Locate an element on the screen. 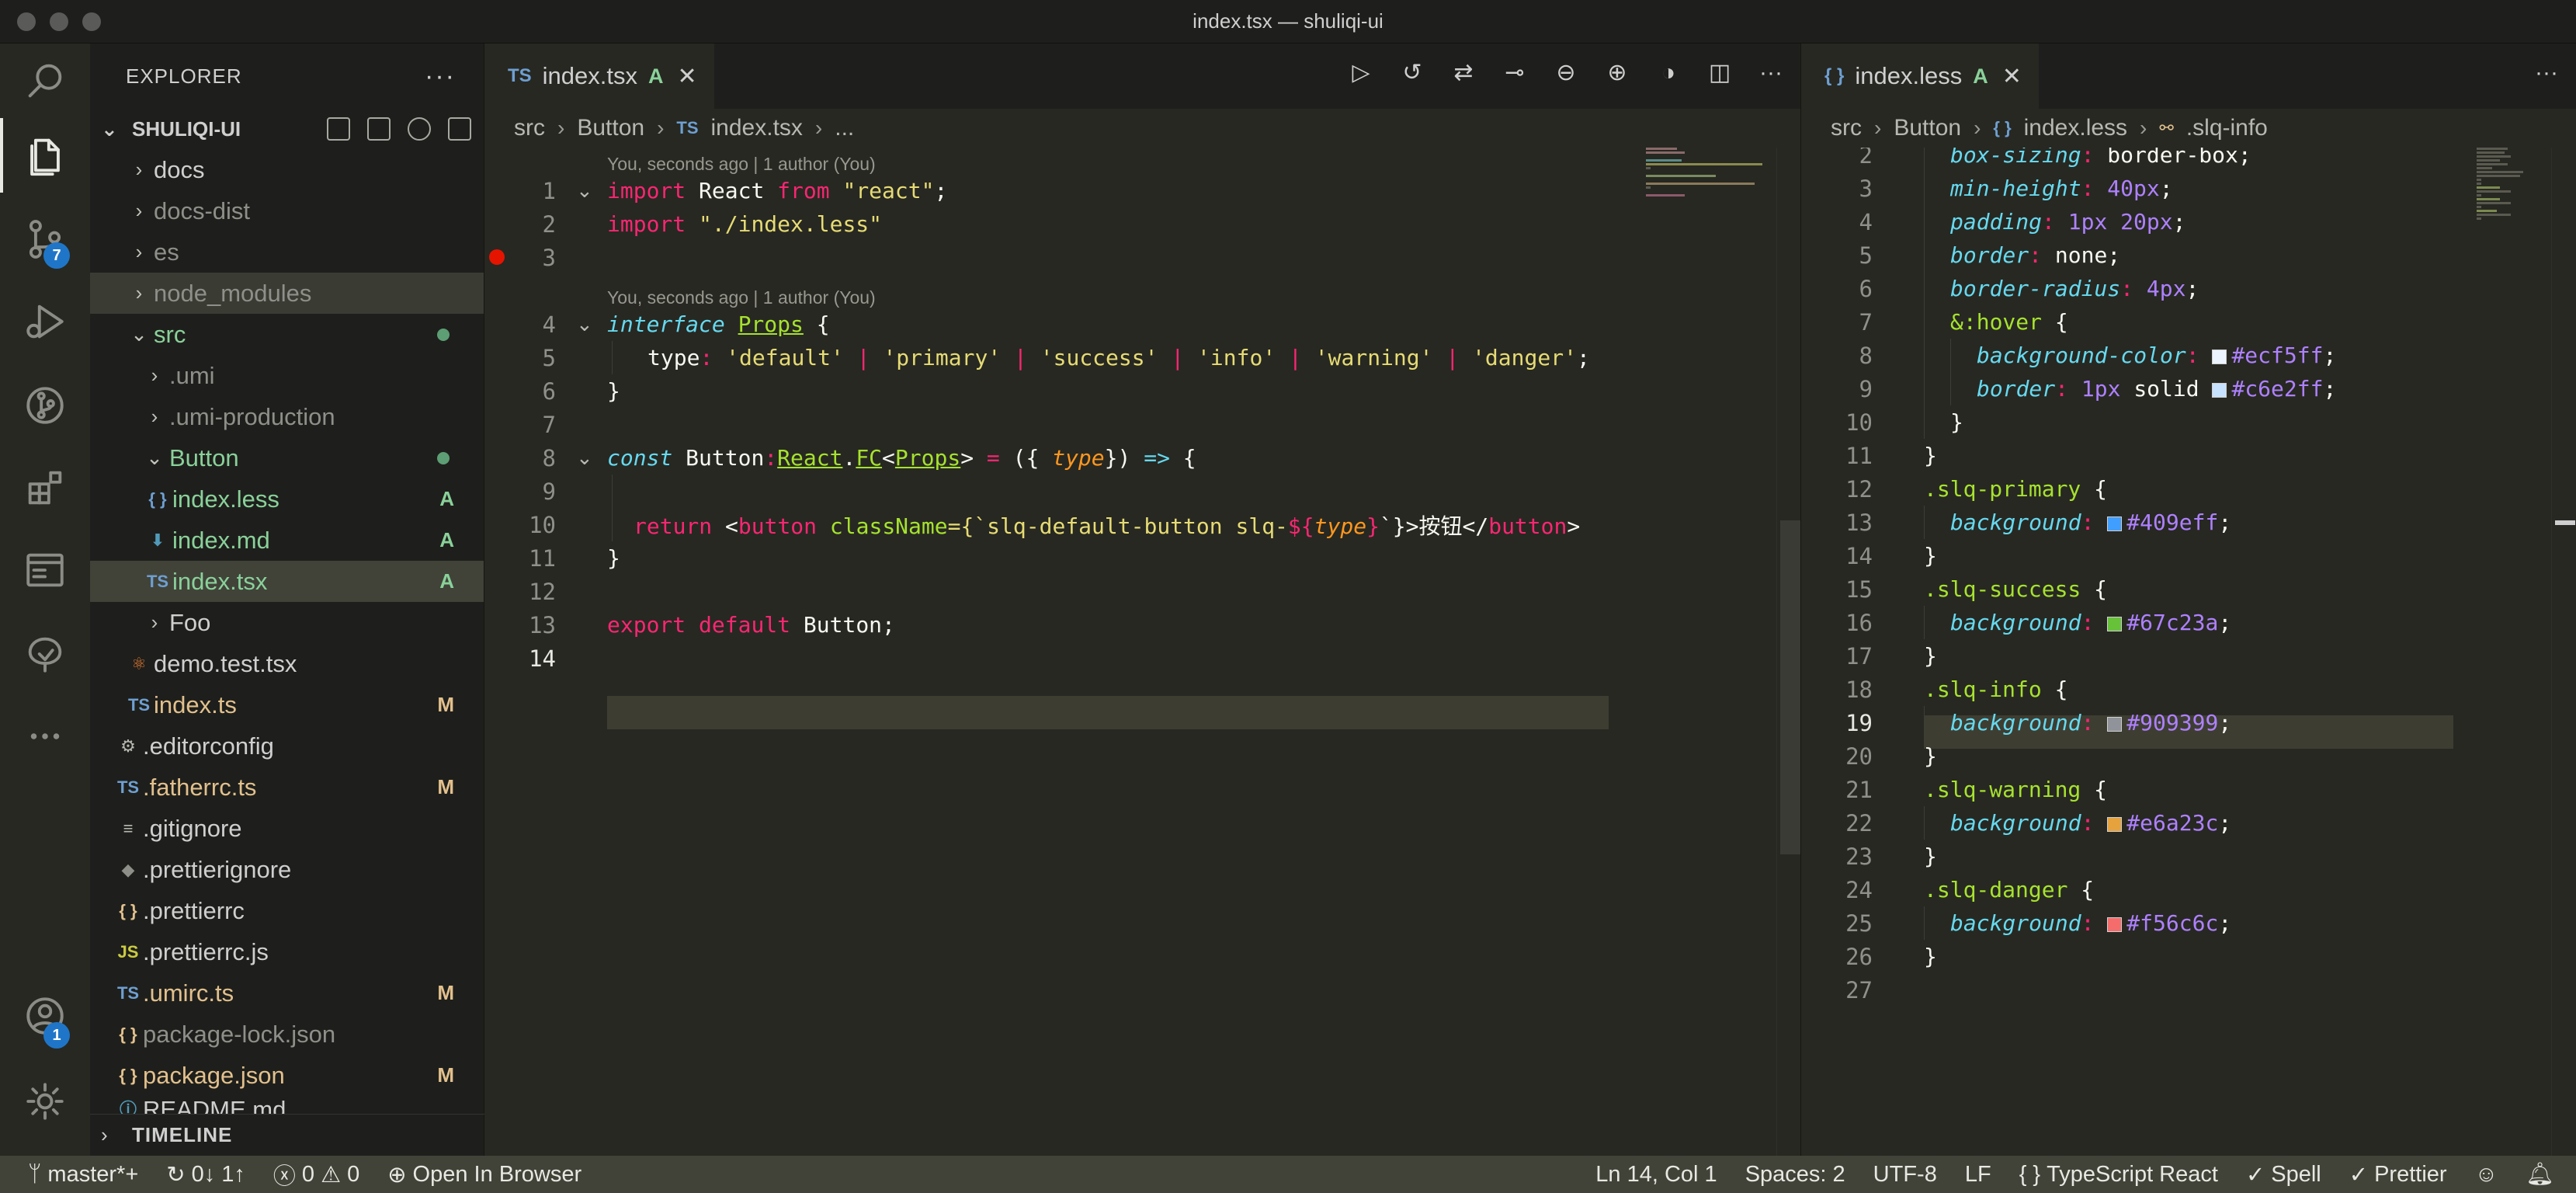 The width and height of the screenshot is (2576, 1193). tree-item-package-json: { } package.json M is located at coordinates (287, 1075).